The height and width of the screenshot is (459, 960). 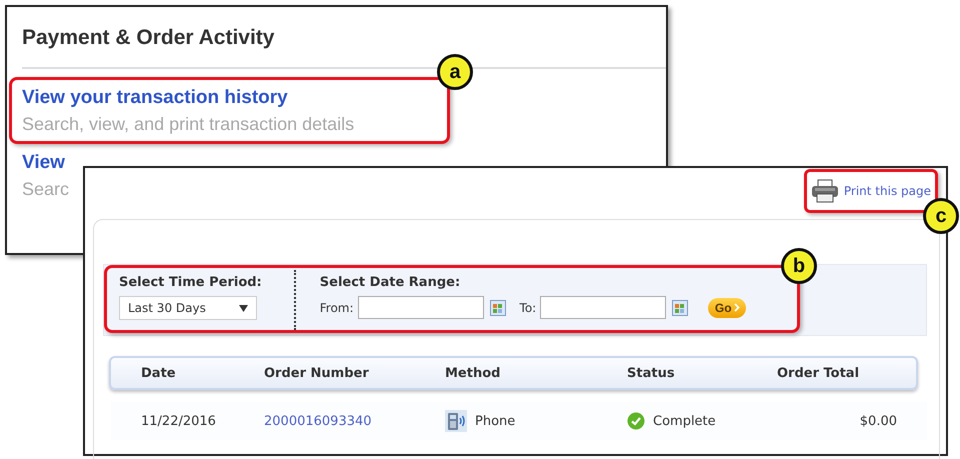 What do you see at coordinates (337, 307) in the screenshot?
I see `from-label: From:` at bounding box center [337, 307].